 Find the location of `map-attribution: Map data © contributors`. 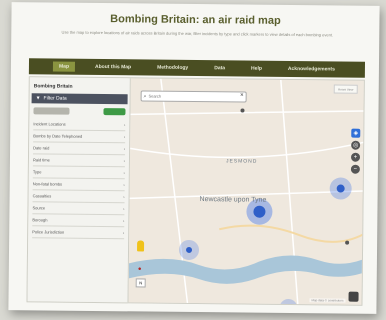

map-attribution: Map data © contributors is located at coordinates (327, 300).